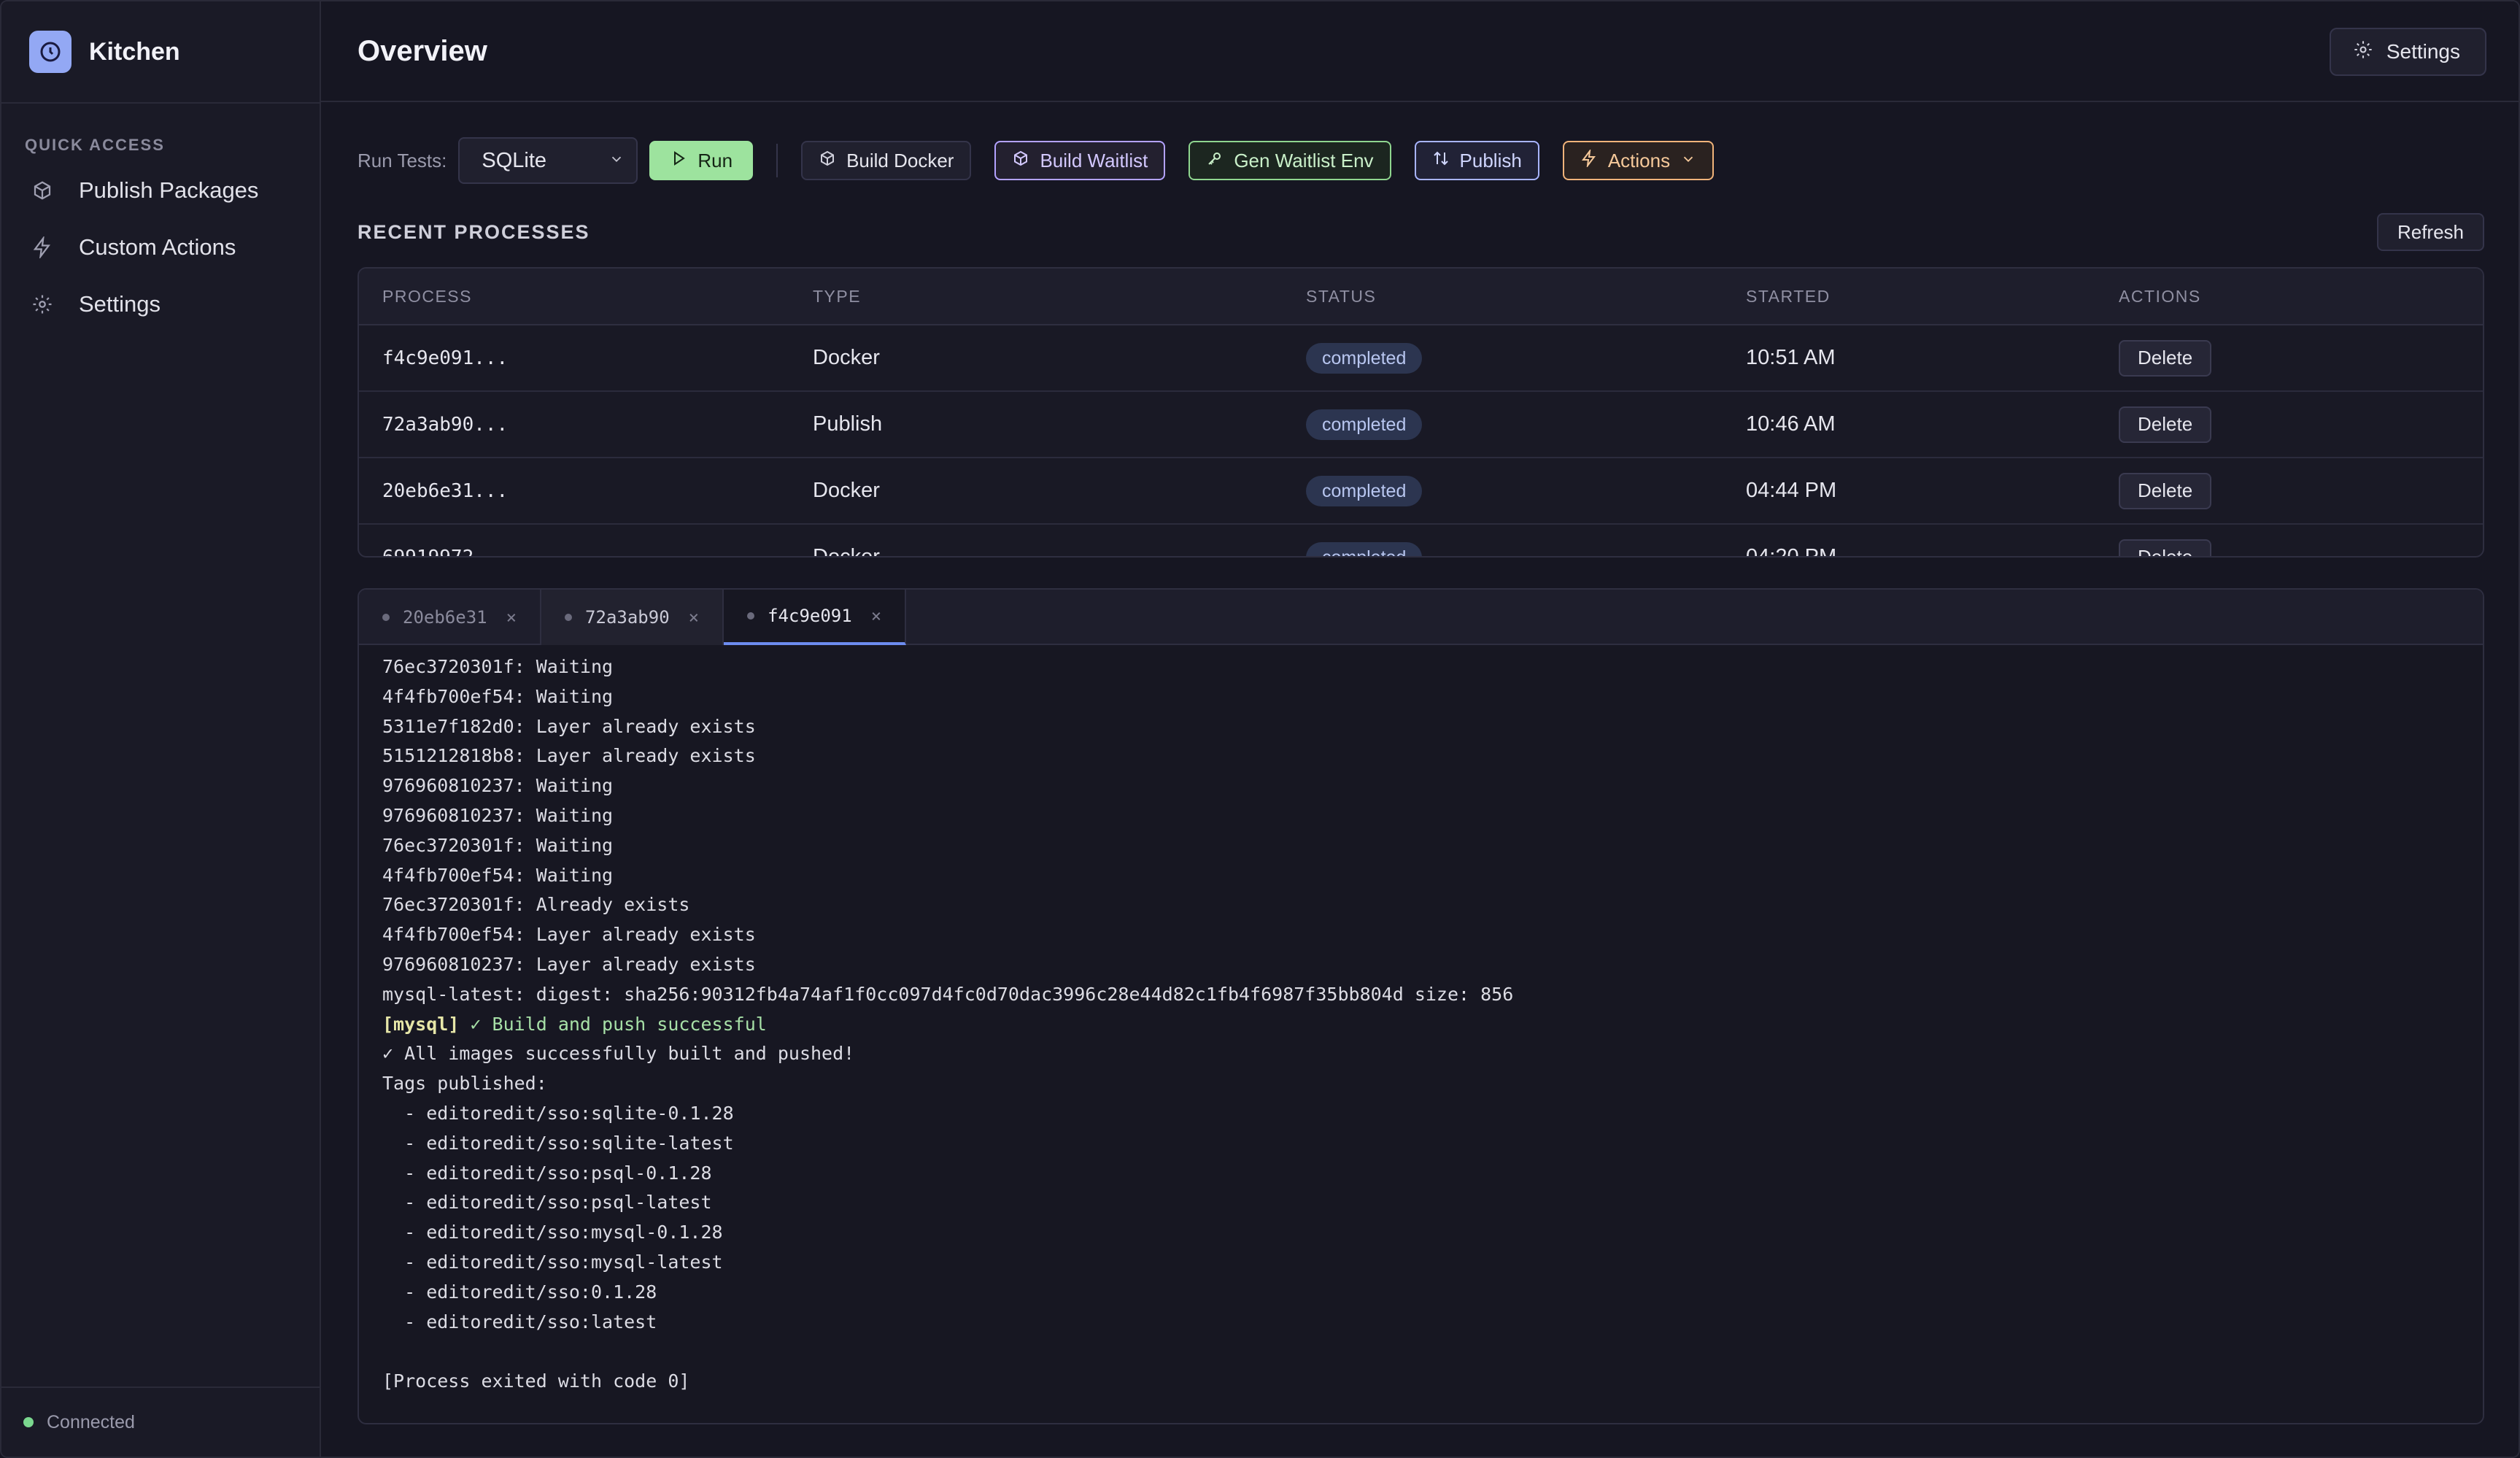  Describe the element at coordinates (95, 145) in the screenshot. I see `quick-access-label: QUICK ACCESS` at that location.